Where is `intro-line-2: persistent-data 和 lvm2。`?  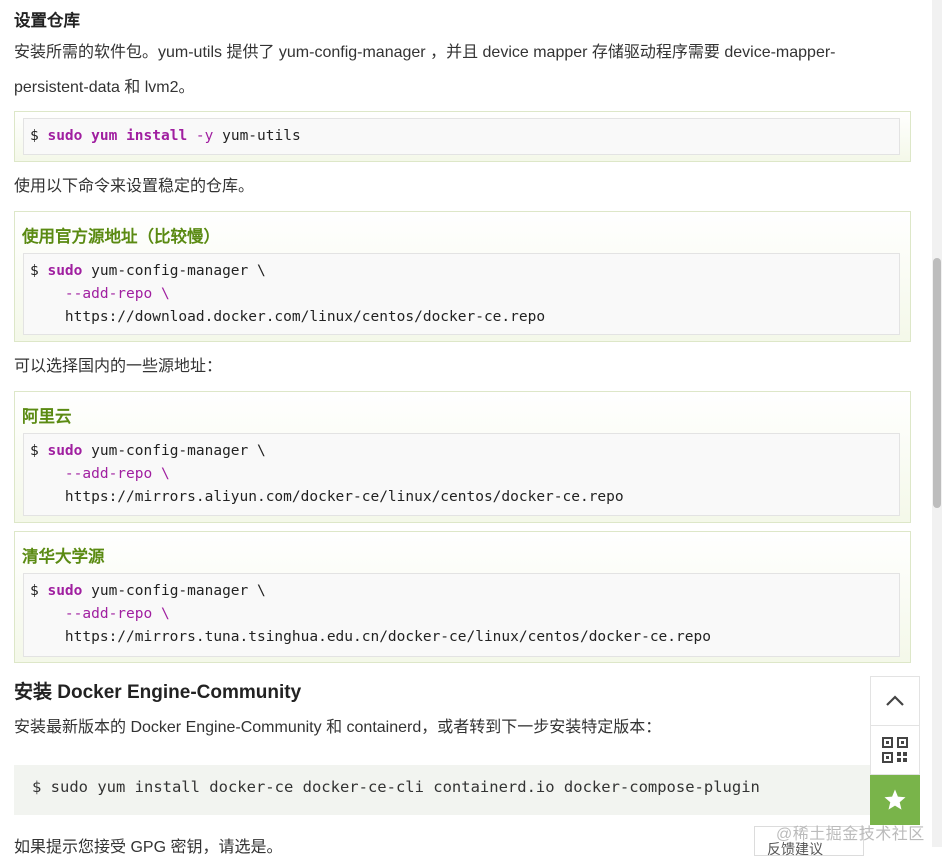
intro-line-2: persistent-data 和 lvm2。 is located at coordinates (104, 87).